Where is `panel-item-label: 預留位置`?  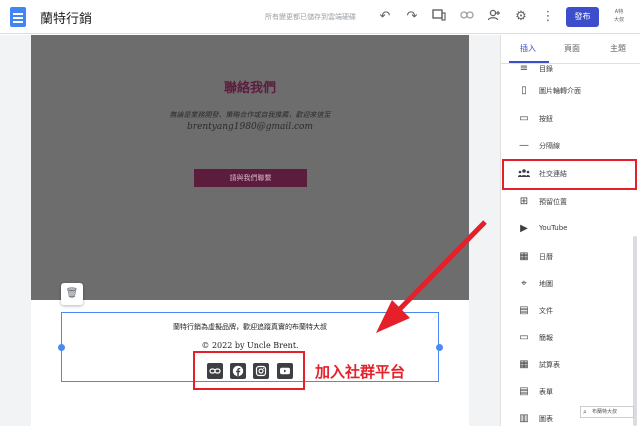
panel-item-label: 預留位置 is located at coordinates (553, 202).